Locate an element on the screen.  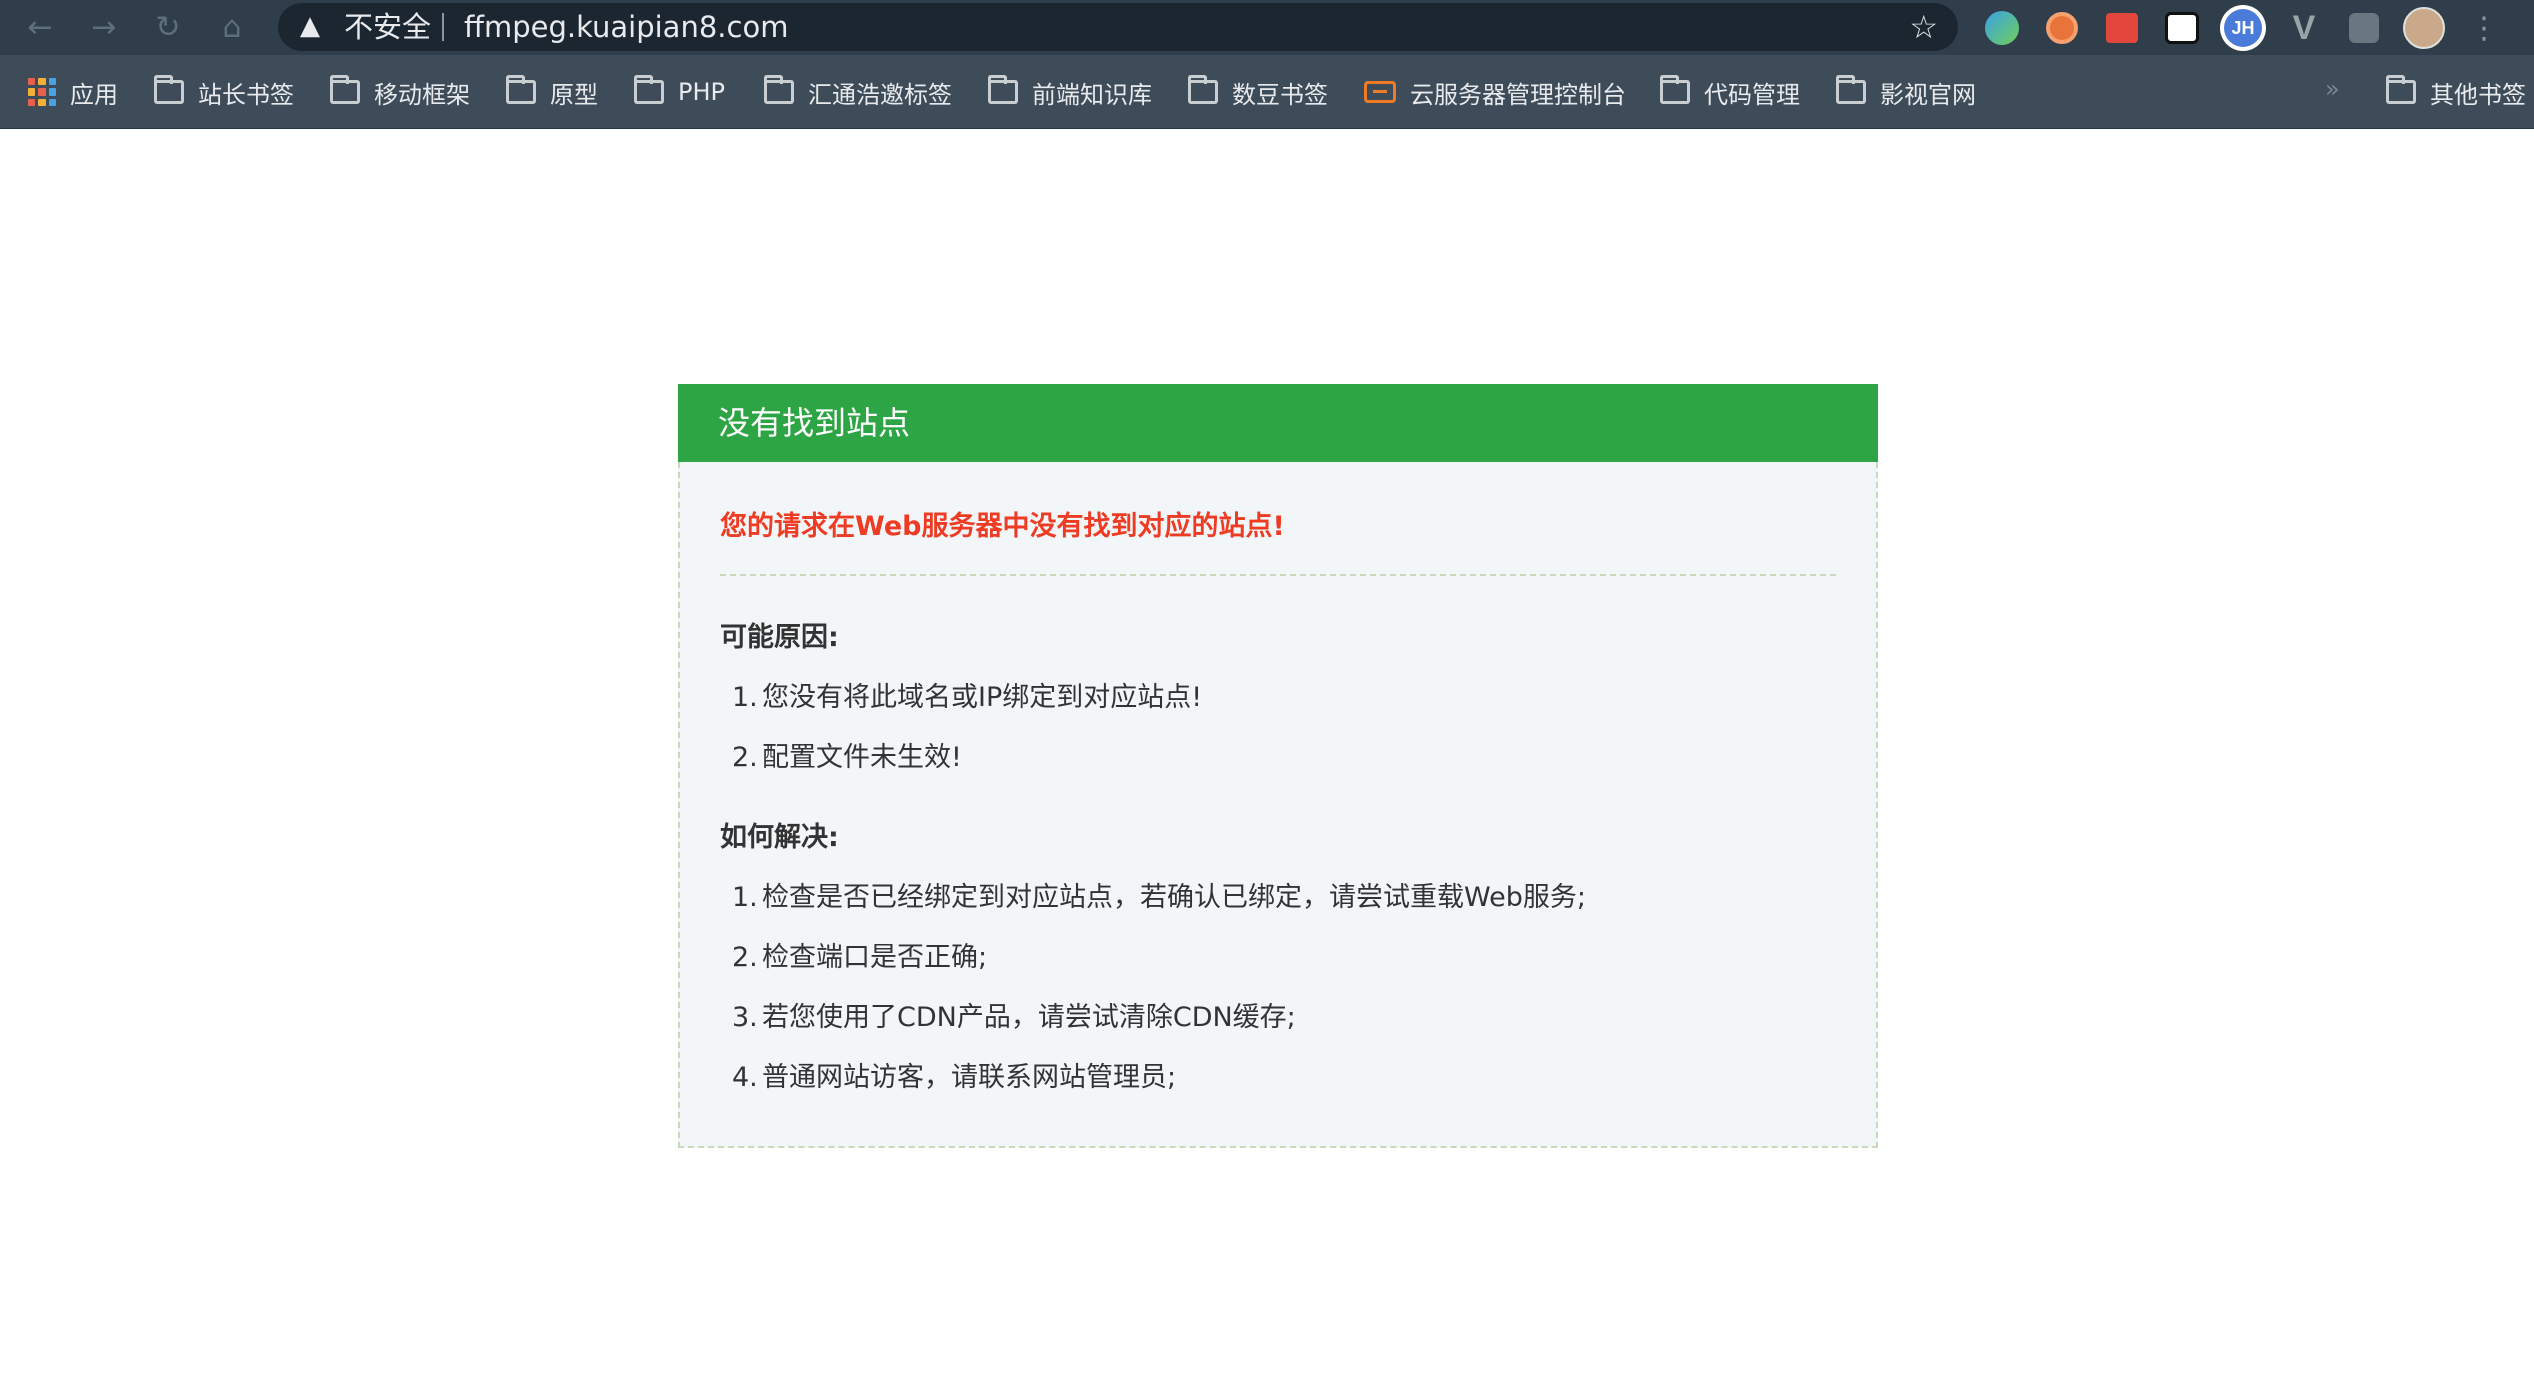
bookmark-folder: 前端知识库 is located at coordinates (1070, 92).